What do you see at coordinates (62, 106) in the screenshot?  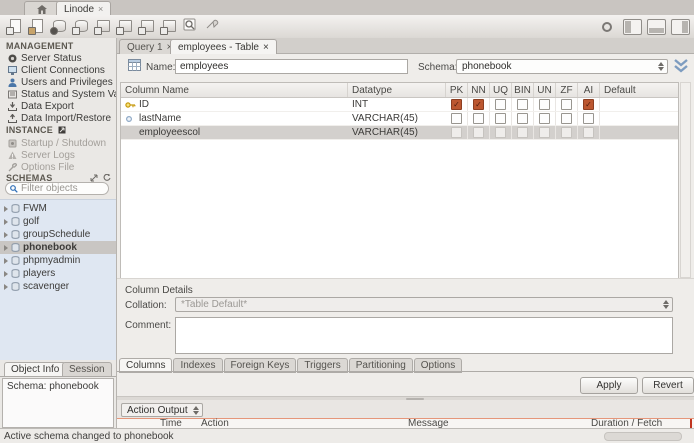 I see `sidebar-item-data-export: Data Export` at bounding box center [62, 106].